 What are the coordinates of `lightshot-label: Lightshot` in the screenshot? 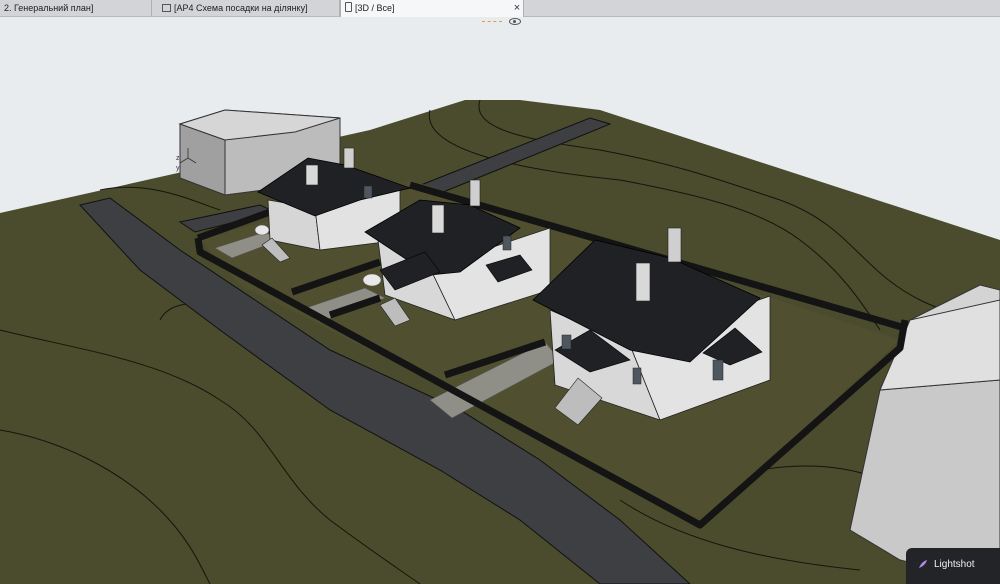 It's located at (954, 564).